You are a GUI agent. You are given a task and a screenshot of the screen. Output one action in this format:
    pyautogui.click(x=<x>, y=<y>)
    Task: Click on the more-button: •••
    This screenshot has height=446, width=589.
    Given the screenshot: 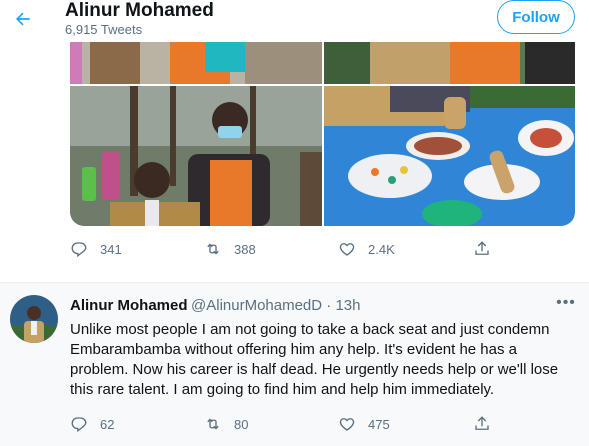 What is the action you would take?
    pyautogui.click(x=566, y=303)
    